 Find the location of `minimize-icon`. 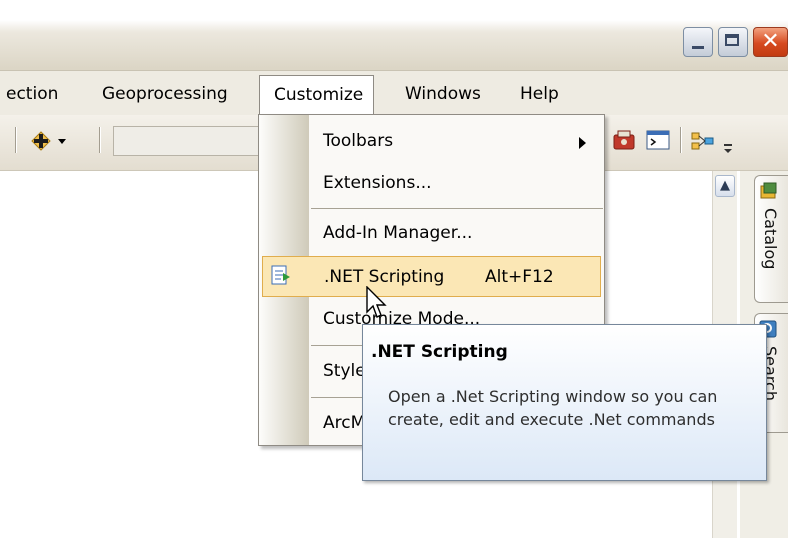

minimize-icon is located at coordinates (698, 47).